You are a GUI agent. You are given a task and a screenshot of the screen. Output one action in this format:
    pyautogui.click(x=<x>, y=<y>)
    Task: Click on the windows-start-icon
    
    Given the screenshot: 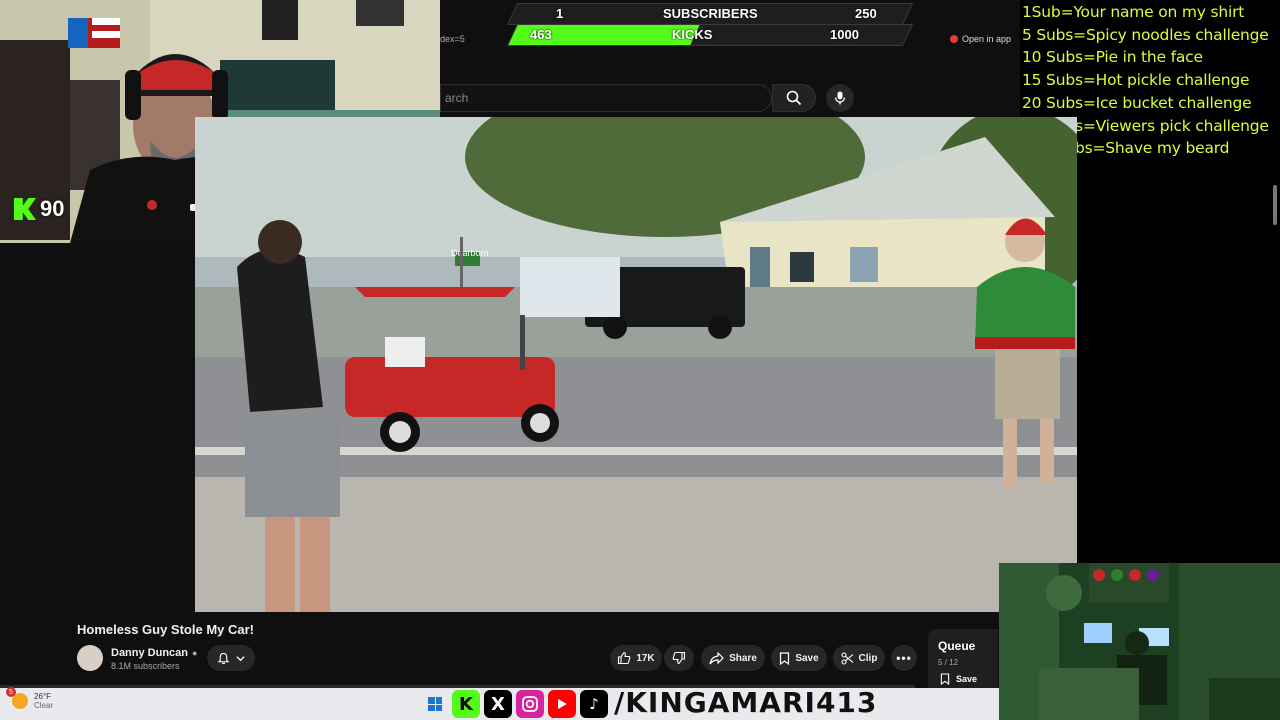 What is the action you would take?
    pyautogui.click(x=435, y=704)
    